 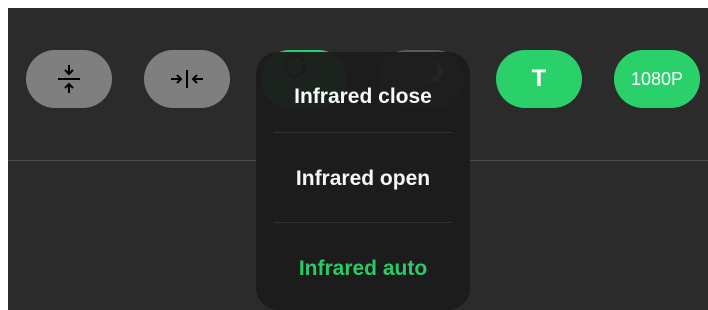 I want to click on compress-vertical-button, so click(x=69, y=79).